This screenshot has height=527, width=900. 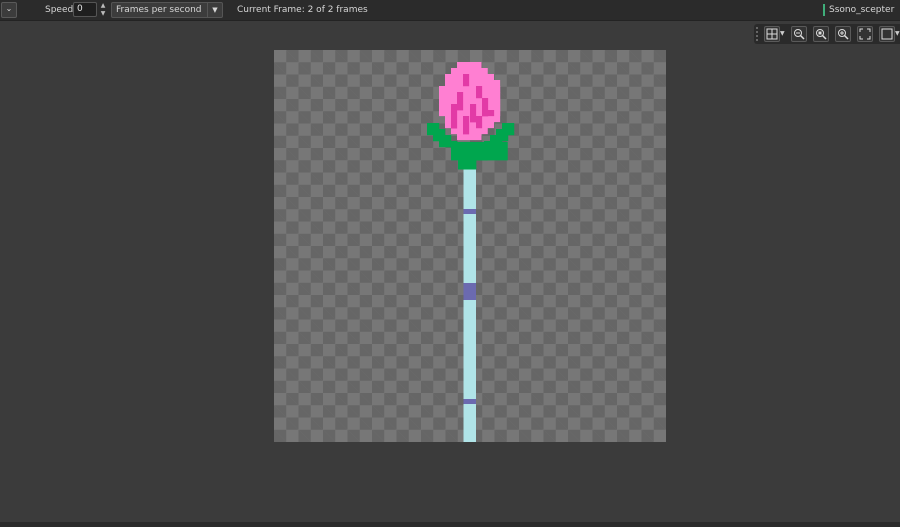 I want to click on stepper-up-icon: ▲, so click(x=103, y=6).